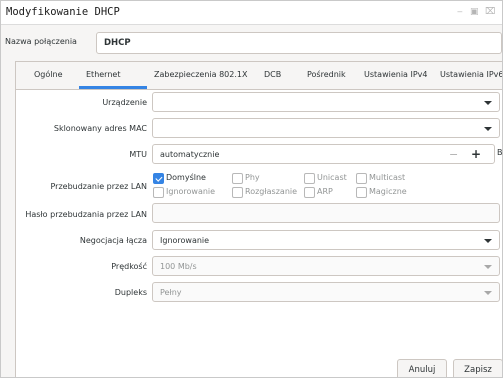 The width and height of the screenshot is (504, 379). Describe the element at coordinates (500, 152) in the screenshot. I see `mtu-unit: B` at that location.